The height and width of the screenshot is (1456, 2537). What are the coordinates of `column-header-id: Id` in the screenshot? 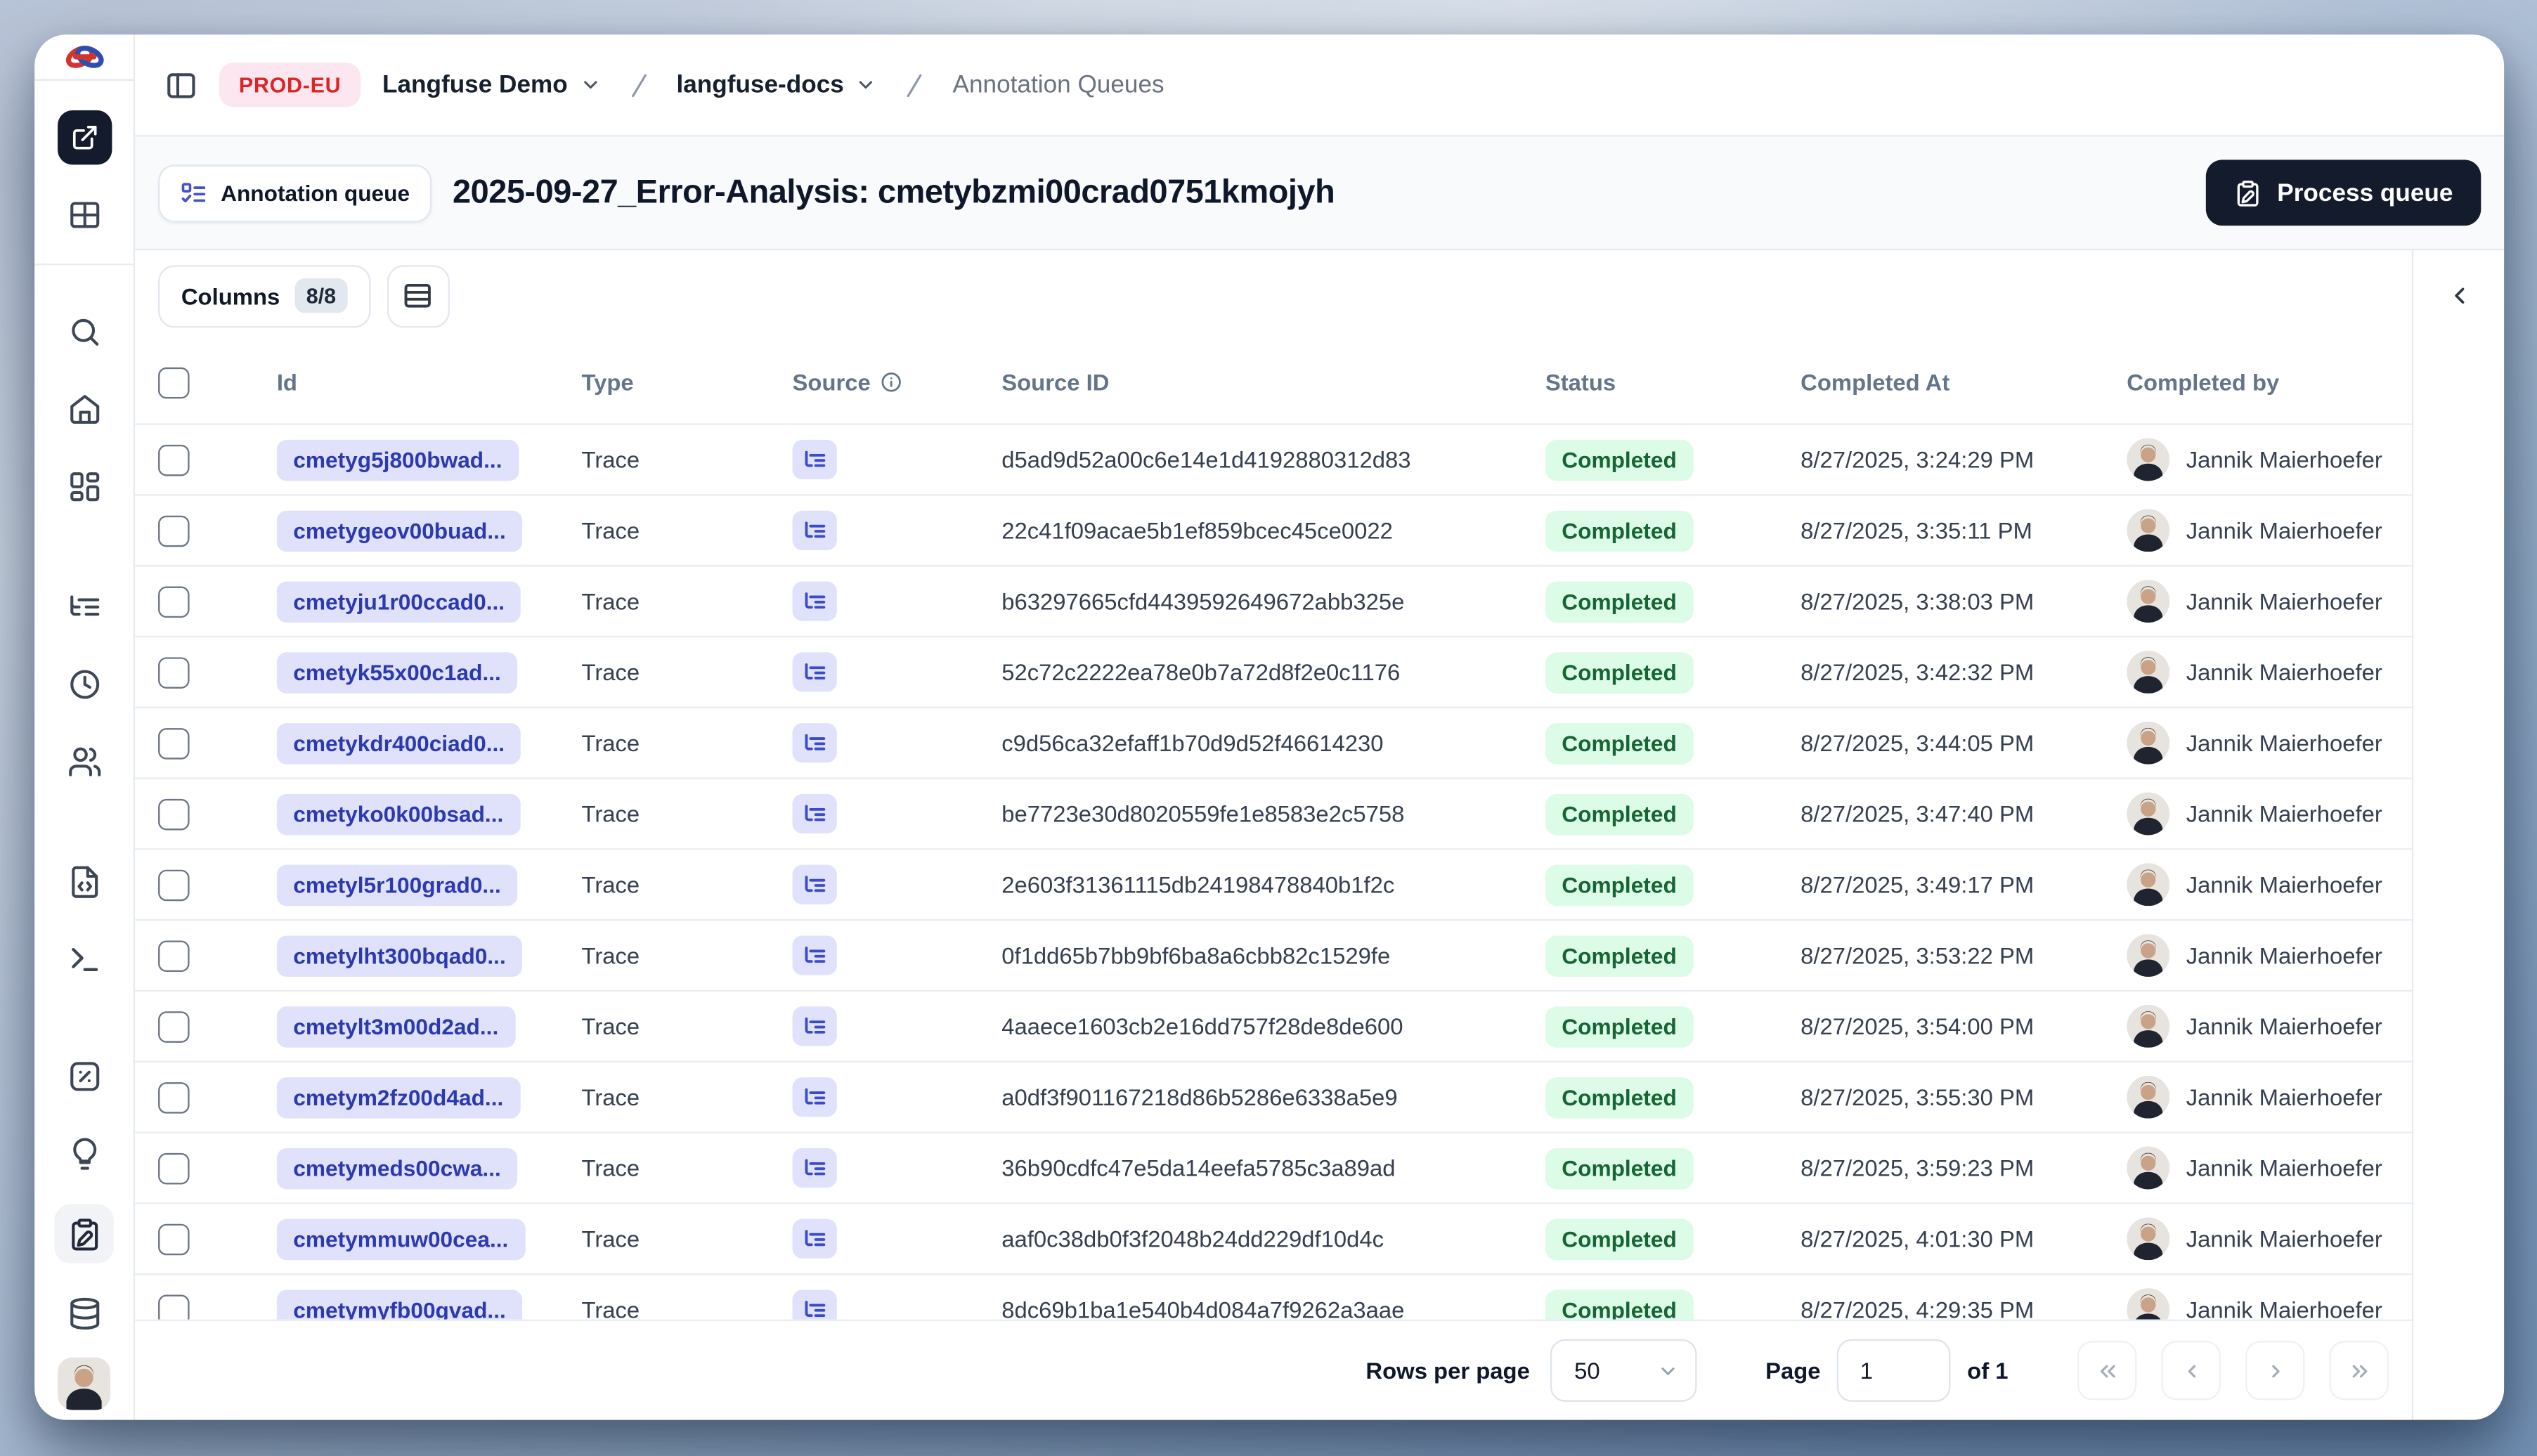 It's located at (407, 383).